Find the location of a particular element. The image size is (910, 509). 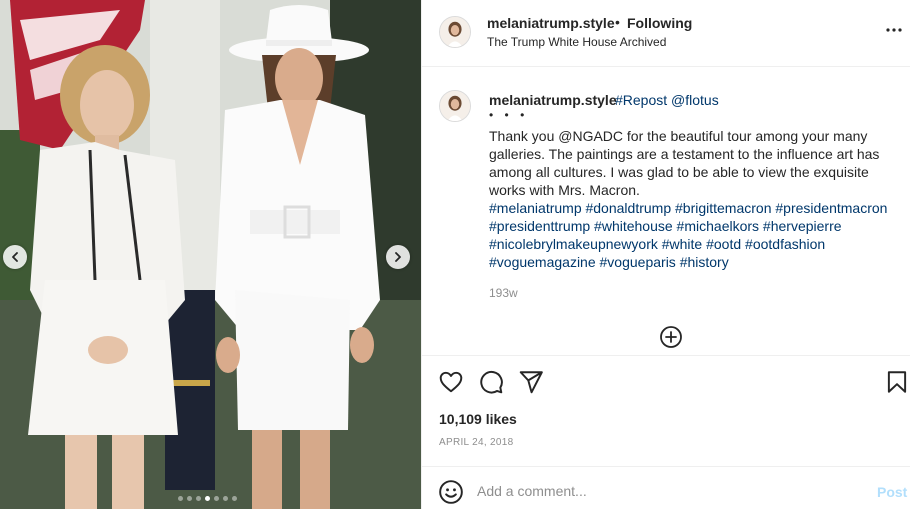

heart-icon is located at coordinates (451, 382).